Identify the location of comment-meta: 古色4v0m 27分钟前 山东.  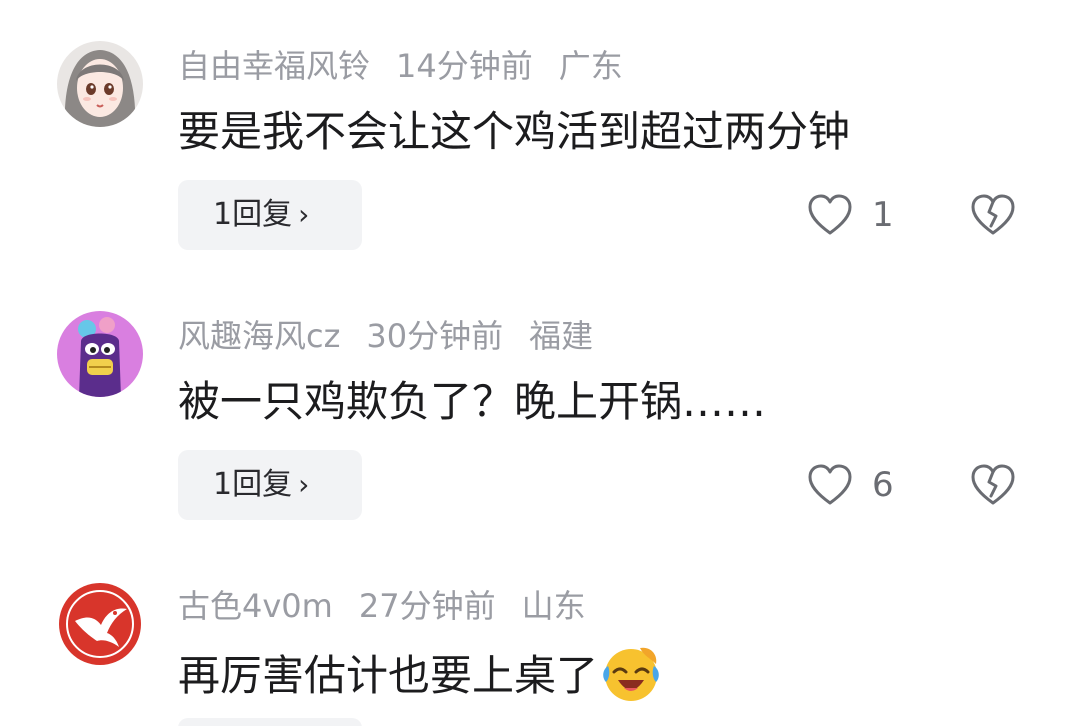
(395, 606).